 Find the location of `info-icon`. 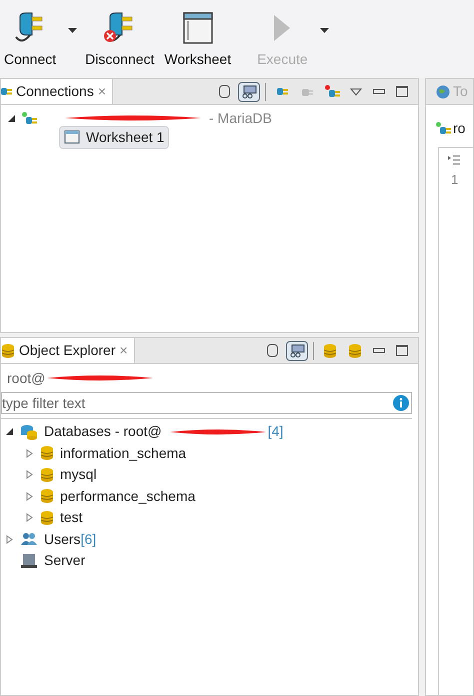

info-icon is located at coordinates (401, 403).